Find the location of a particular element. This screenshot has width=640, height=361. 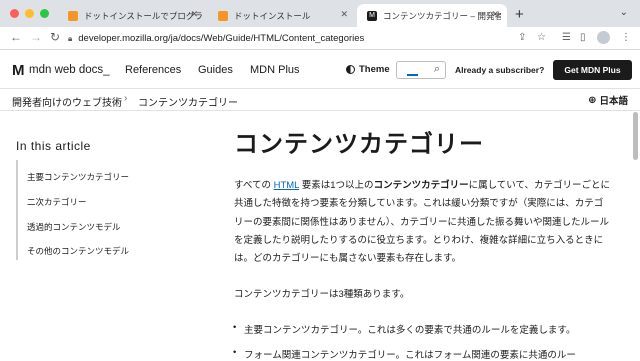

theme-toggle: Theme is located at coordinates (368, 69).